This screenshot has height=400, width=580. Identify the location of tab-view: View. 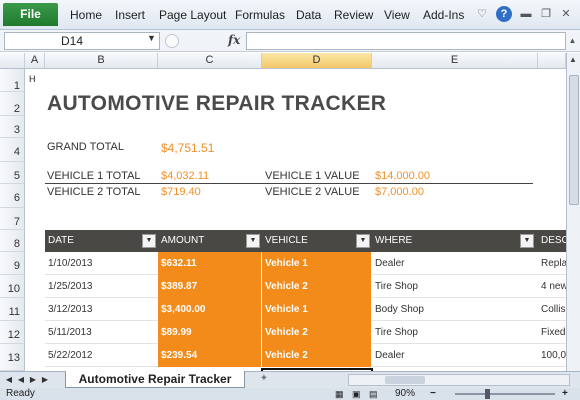
(397, 15).